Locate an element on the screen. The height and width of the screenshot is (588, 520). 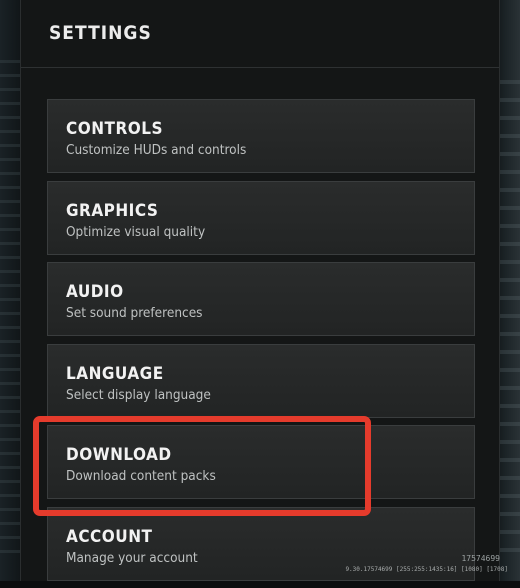
menu-item-label: DOWNLOAD is located at coordinates (119, 455).